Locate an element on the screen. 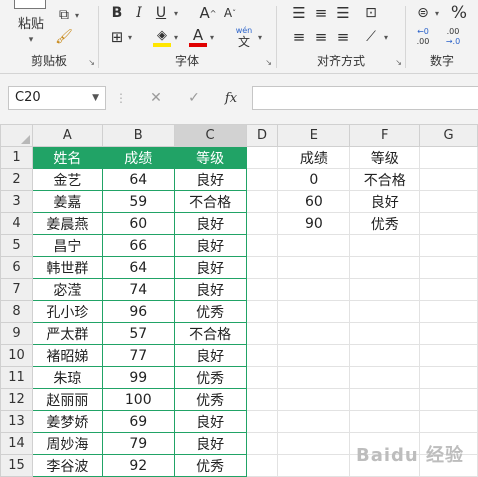 Image resolution: width=478 pixels, height=477 pixels. align-bottom-icon: ☰ is located at coordinates (343, 13).